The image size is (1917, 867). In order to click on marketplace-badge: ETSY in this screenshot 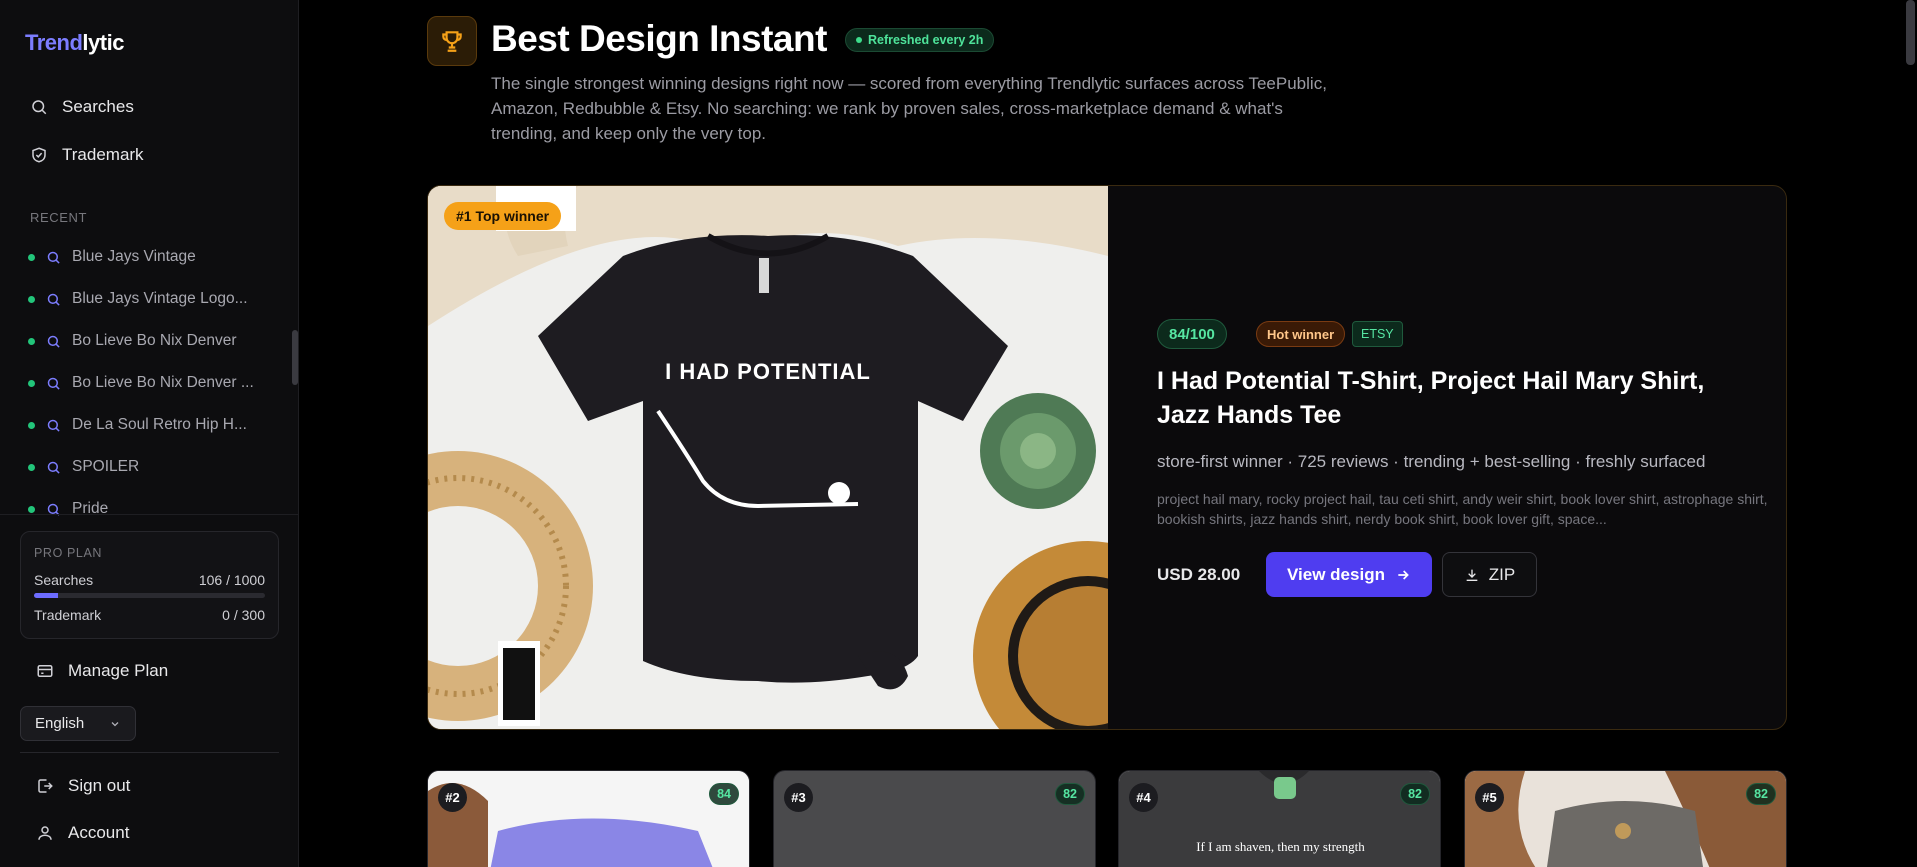, I will do `click(1377, 334)`.